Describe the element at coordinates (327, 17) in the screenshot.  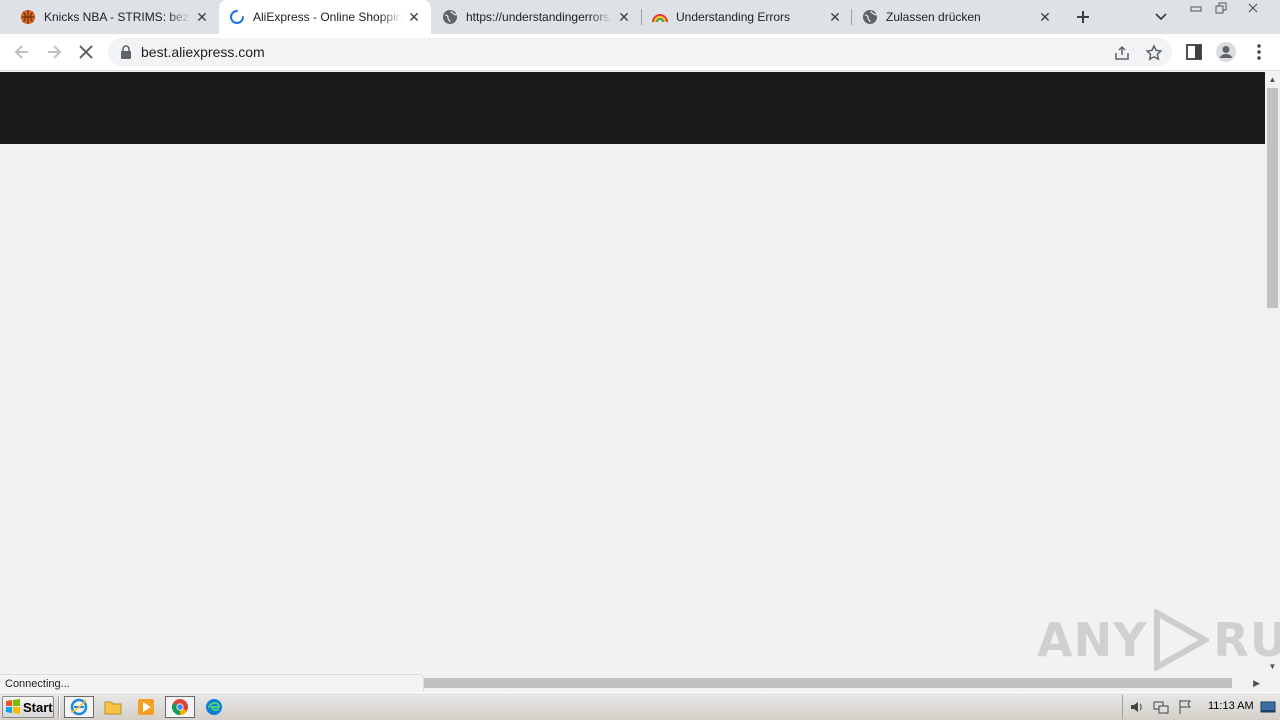
I see `tab-title: AliExpress - Online Shopping fo` at that location.